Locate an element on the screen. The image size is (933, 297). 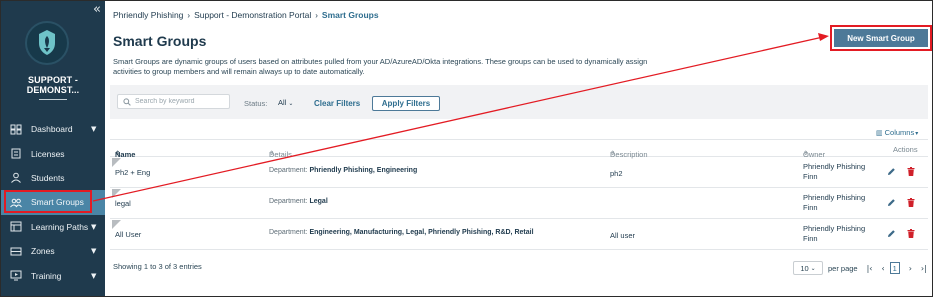
columns-icon: ▥ is located at coordinates (879, 133).